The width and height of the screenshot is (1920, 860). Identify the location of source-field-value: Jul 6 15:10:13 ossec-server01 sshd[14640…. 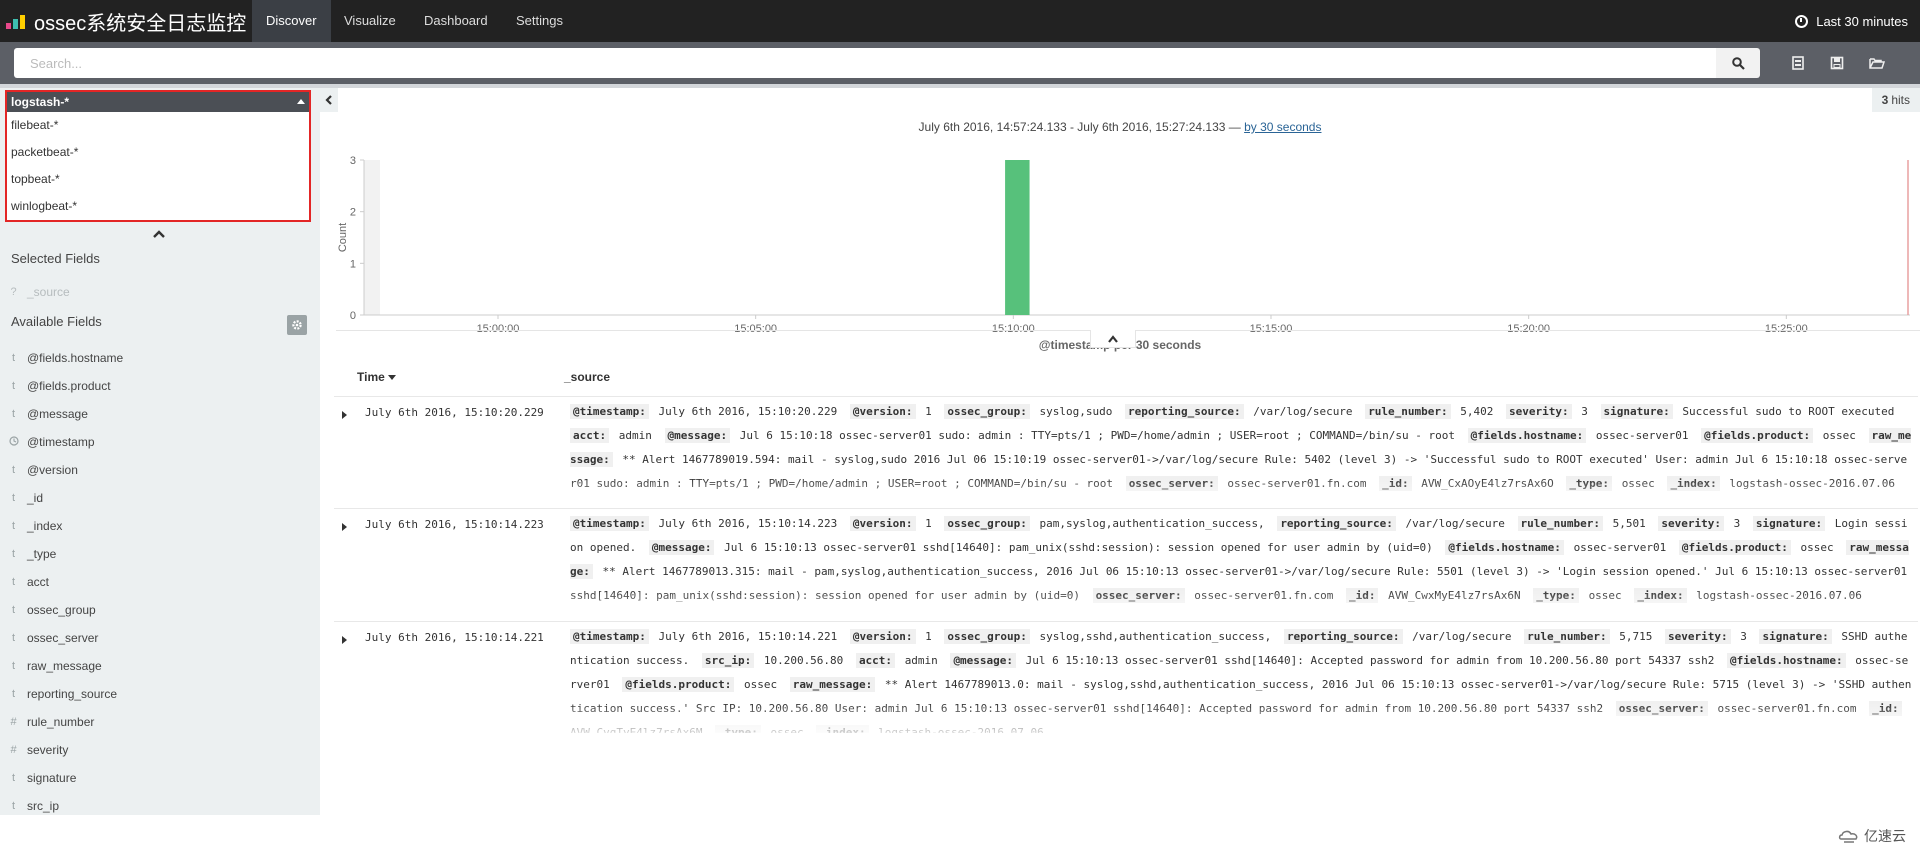
(1370, 660).